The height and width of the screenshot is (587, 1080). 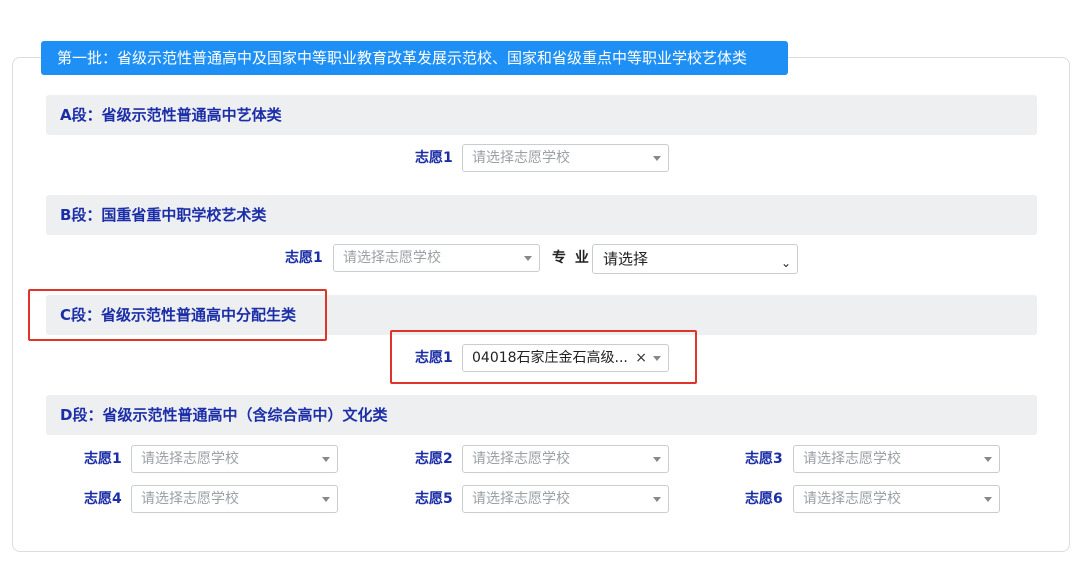 What do you see at coordinates (434, 459) in the screenshot?
I see `section-d-choice2-label: 志愿2` at bounding box center [434, 459].